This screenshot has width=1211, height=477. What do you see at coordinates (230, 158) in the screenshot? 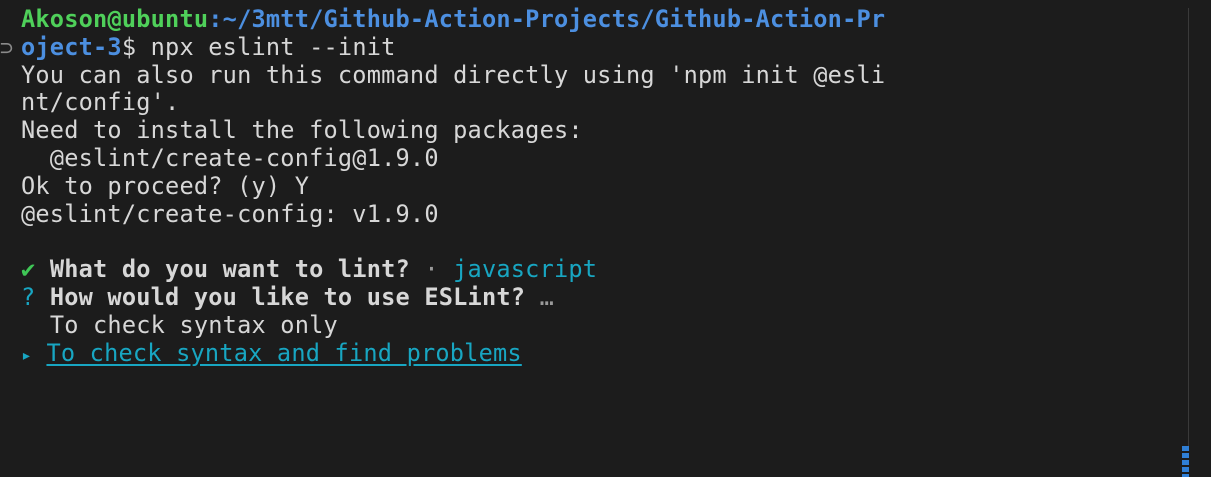
I see `output-line: @eslint/create-config@1.9.0` at bounding box center [230, 158].